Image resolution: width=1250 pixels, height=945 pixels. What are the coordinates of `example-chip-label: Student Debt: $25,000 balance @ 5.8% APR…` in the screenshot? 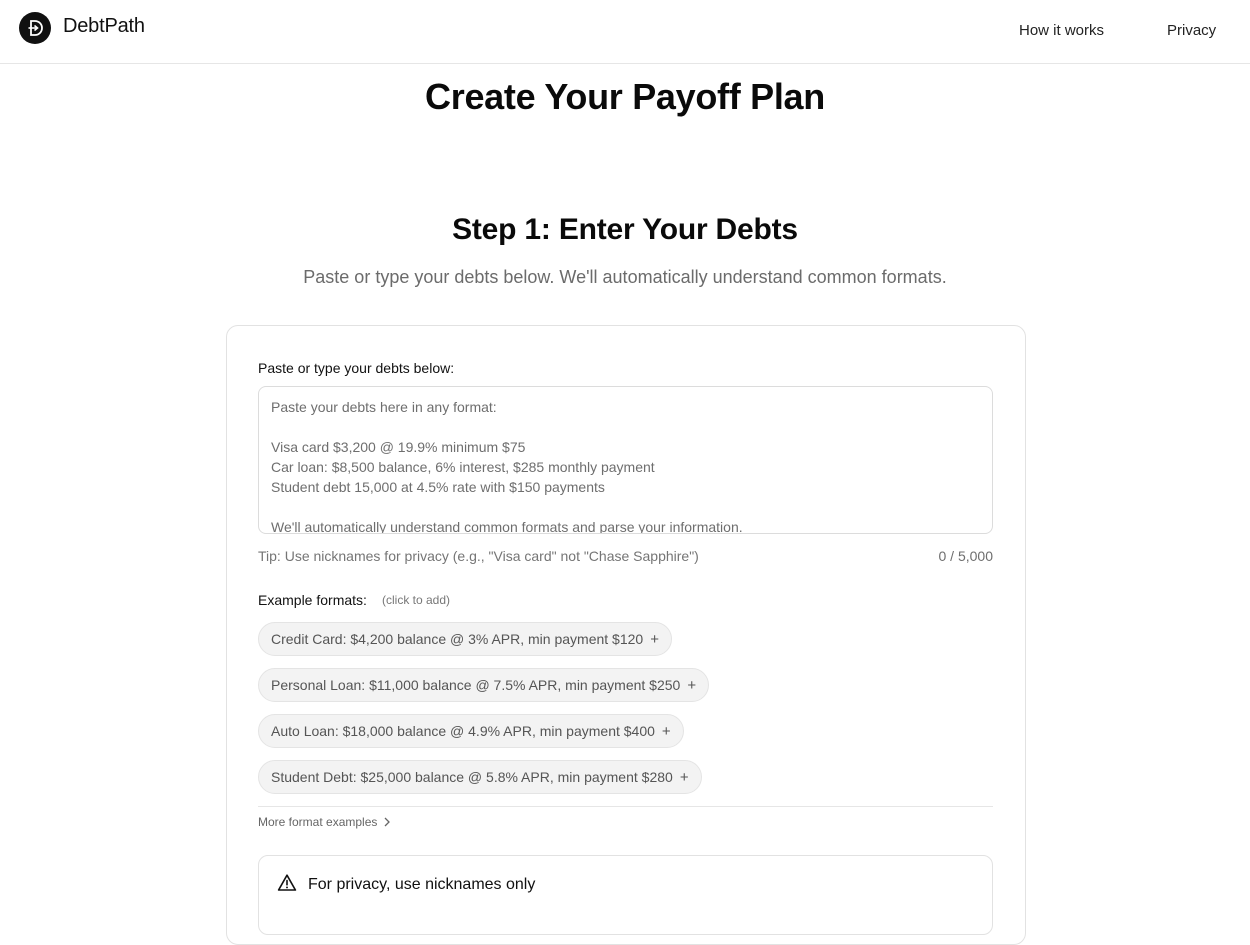 It's located at (472, 777).